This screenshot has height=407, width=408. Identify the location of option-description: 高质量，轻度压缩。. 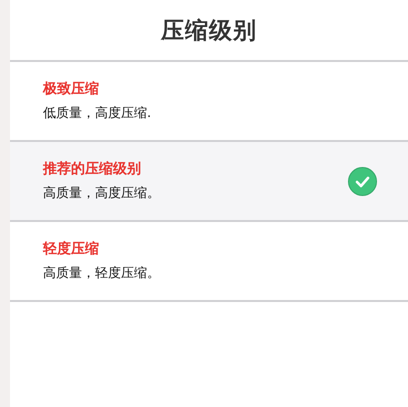
(102, 273).